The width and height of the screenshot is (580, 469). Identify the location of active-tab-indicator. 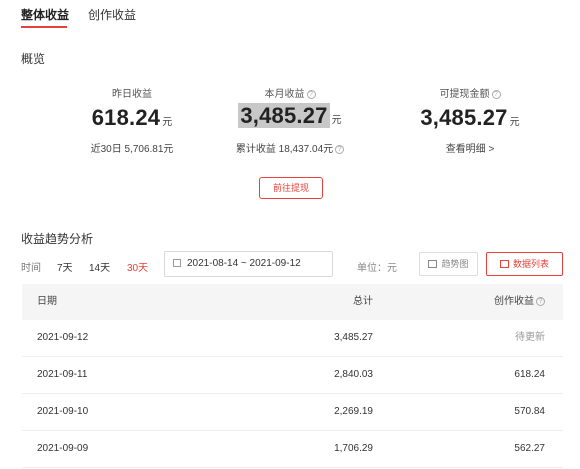
(44, 27).